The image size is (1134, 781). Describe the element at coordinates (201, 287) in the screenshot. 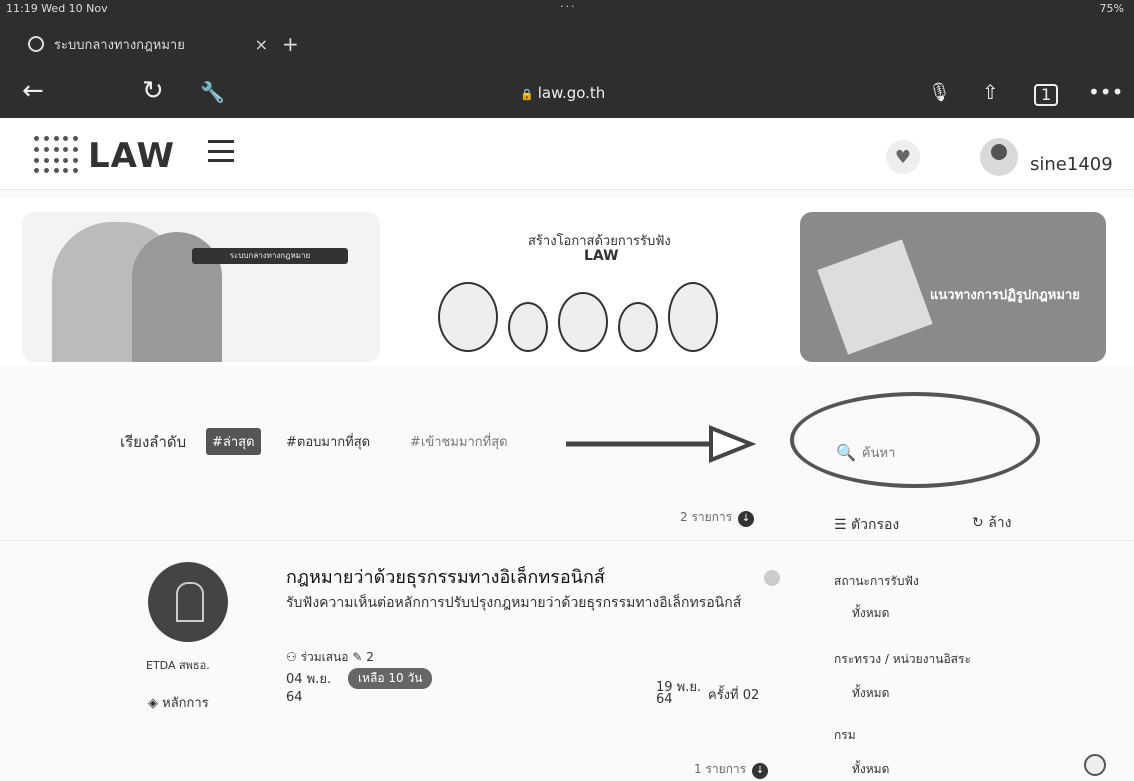

I see `banner-1: ระบบกลางทางกฎหมาย` at that location.